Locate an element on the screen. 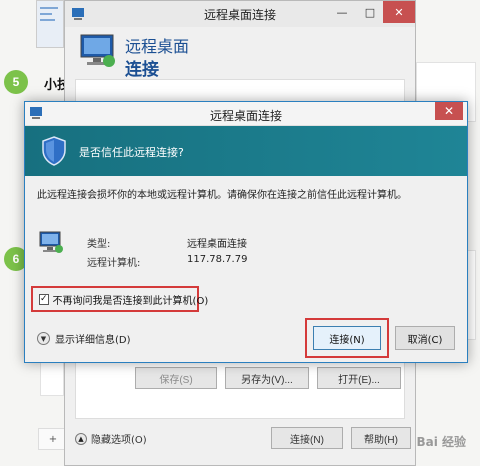 This screenshot has height=466, width=480. show-details-toggle: ▼ 显示详细信息(D) is located at coordinates (84, 338).